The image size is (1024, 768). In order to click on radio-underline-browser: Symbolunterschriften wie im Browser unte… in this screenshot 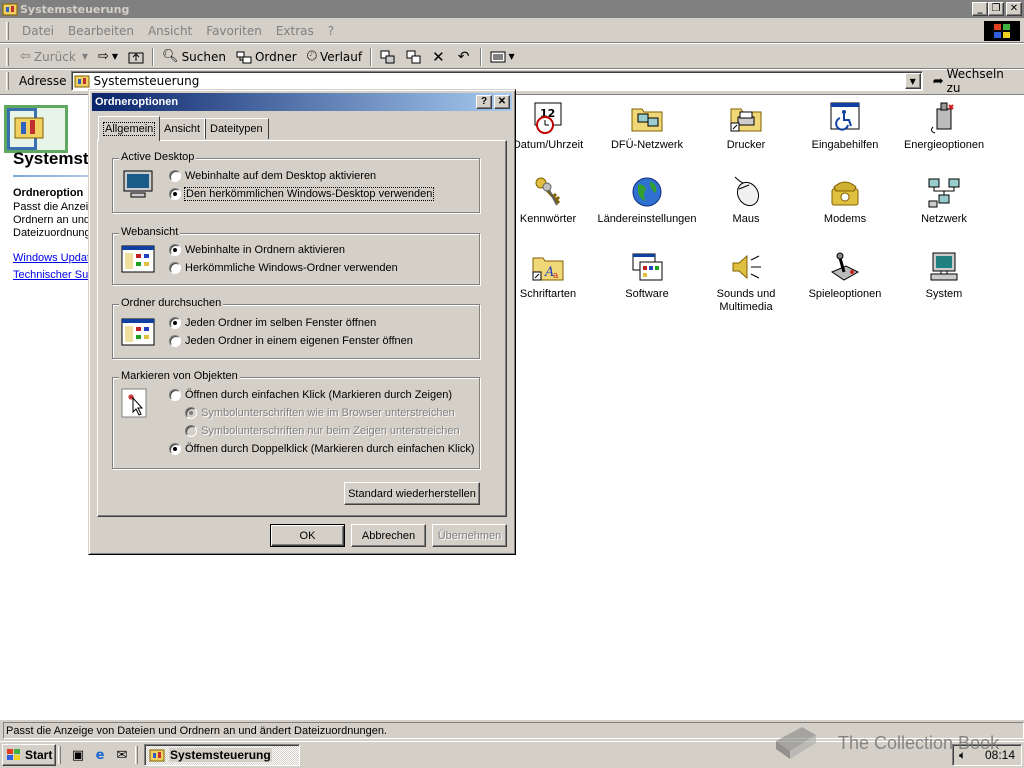, I will do `click(320, 413)`.